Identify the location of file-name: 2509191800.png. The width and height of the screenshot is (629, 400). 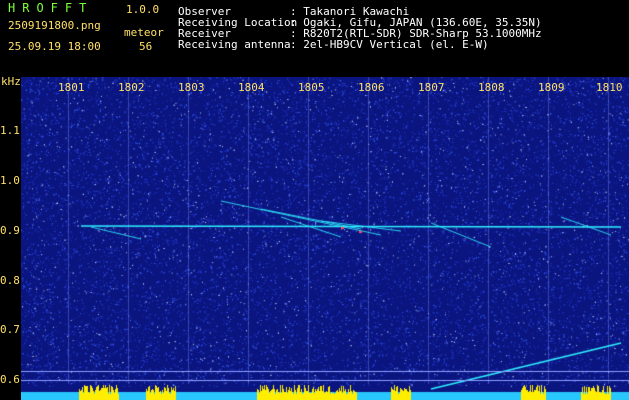
(54, 25).